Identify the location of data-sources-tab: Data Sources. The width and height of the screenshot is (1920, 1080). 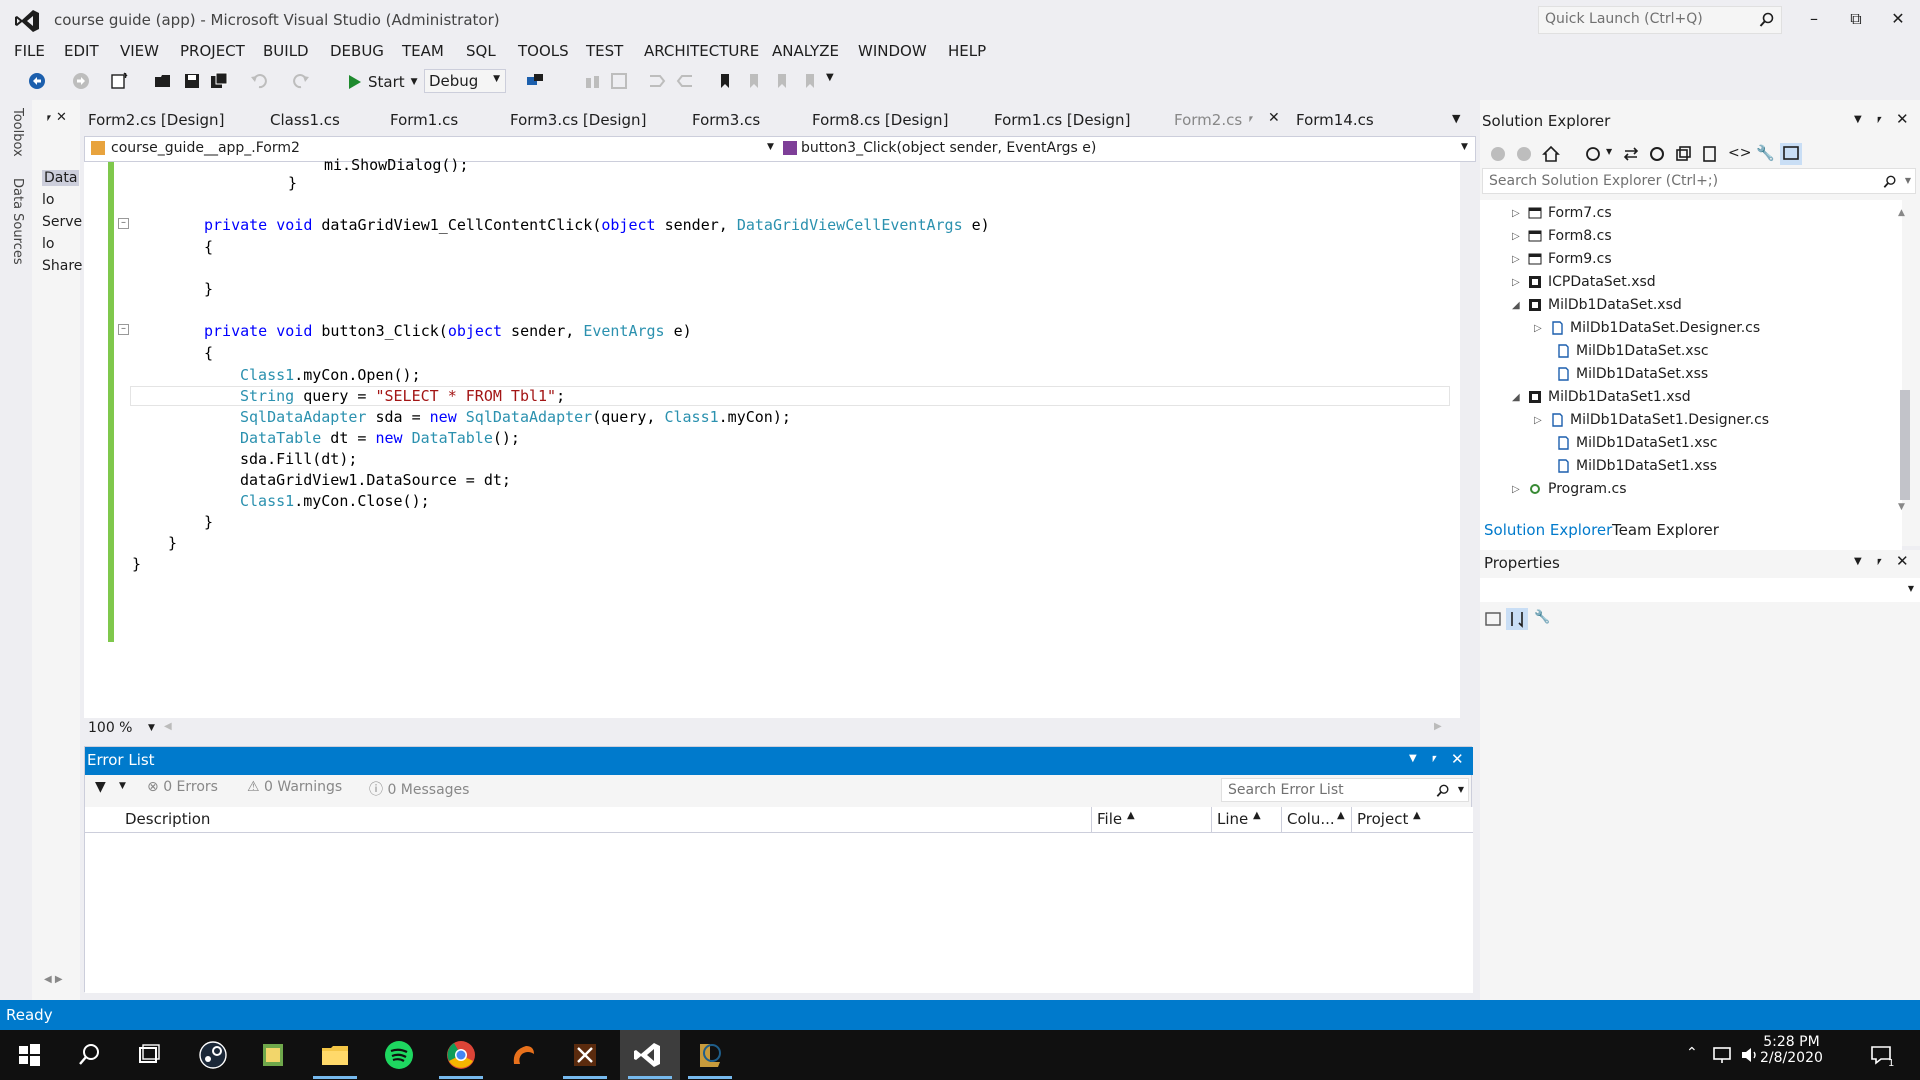
(17, 221).